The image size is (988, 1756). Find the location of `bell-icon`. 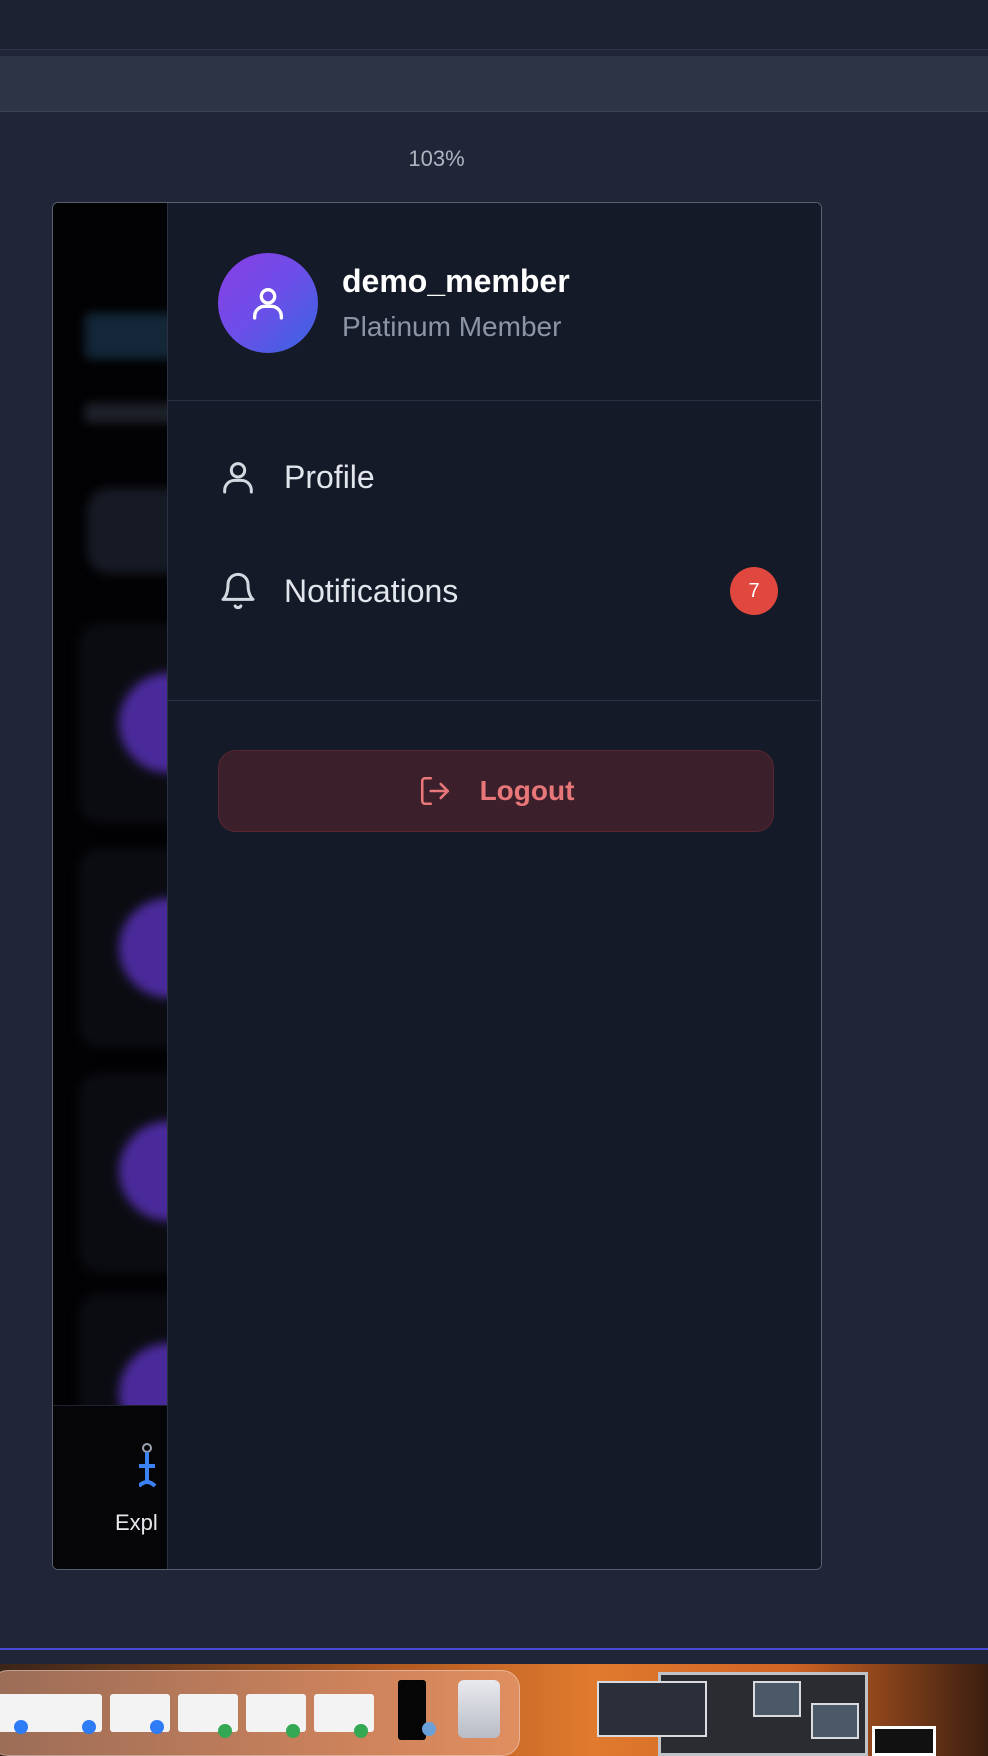

bell-icon is located at coordinates (238, 591).